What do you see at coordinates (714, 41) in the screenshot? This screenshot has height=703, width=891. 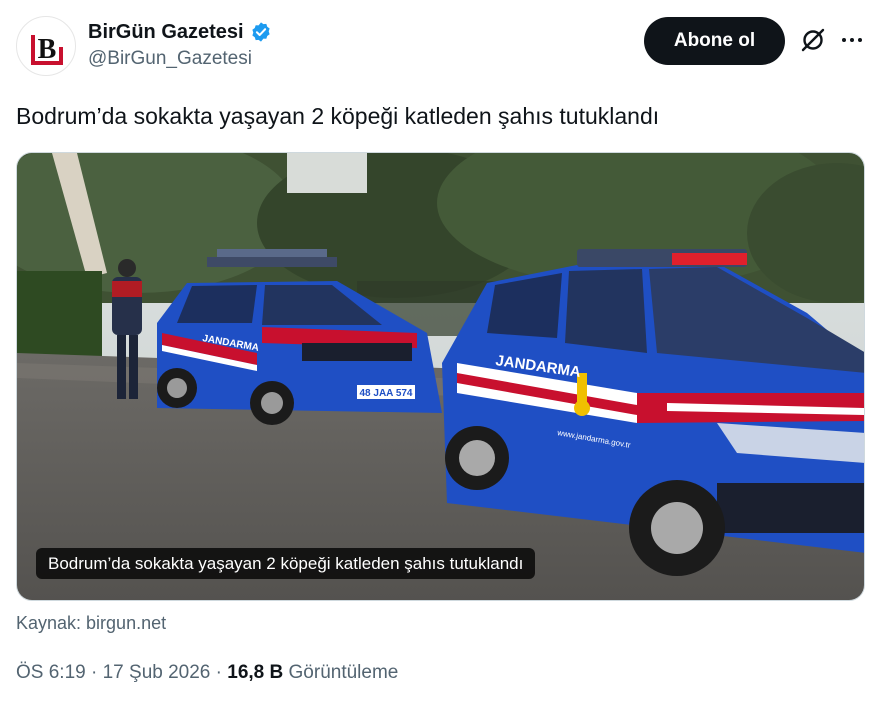 I see `follow-button: Abone ol` at bounding box center [714, 41].